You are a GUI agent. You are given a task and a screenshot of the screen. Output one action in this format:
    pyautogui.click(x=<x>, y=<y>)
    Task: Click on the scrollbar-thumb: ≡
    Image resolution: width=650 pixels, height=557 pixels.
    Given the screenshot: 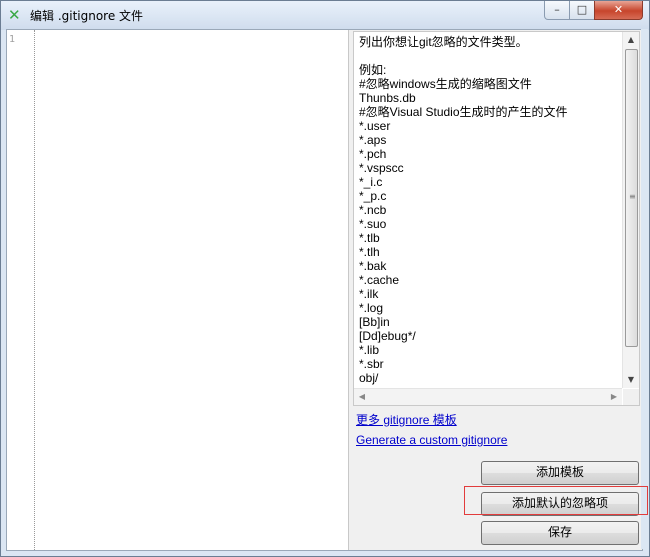 What is the action you would take?
    pyautogui.click(x=631, y=198)
    